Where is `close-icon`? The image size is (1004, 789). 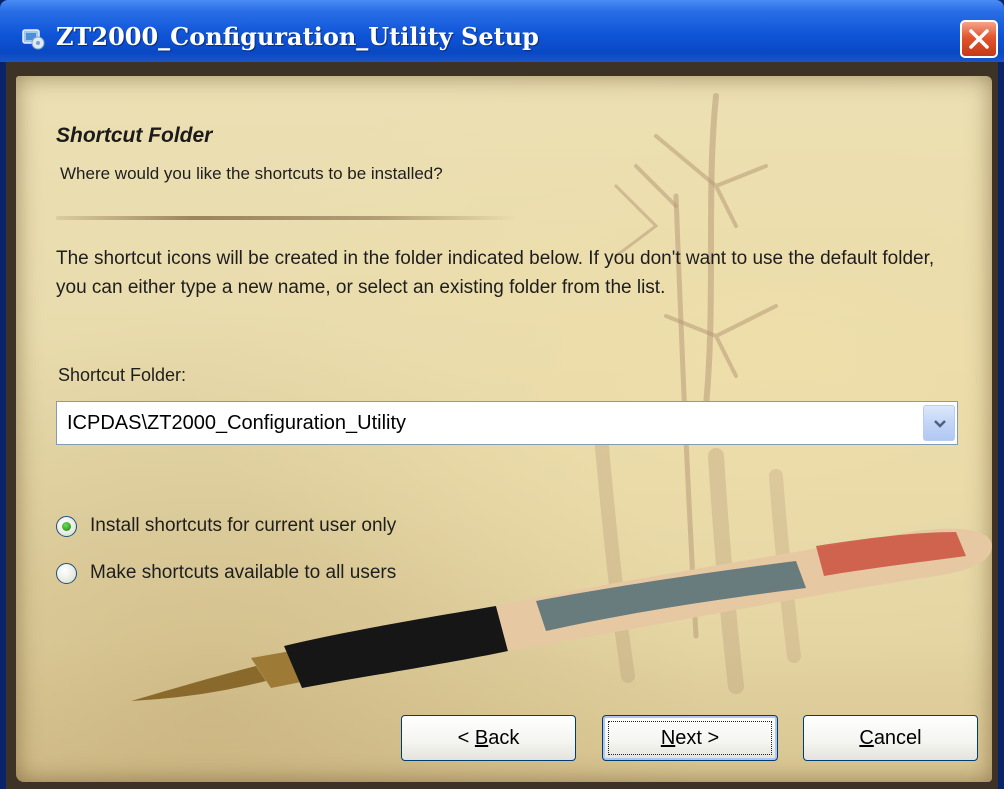 close-icon is located at coordinates (979, 39).